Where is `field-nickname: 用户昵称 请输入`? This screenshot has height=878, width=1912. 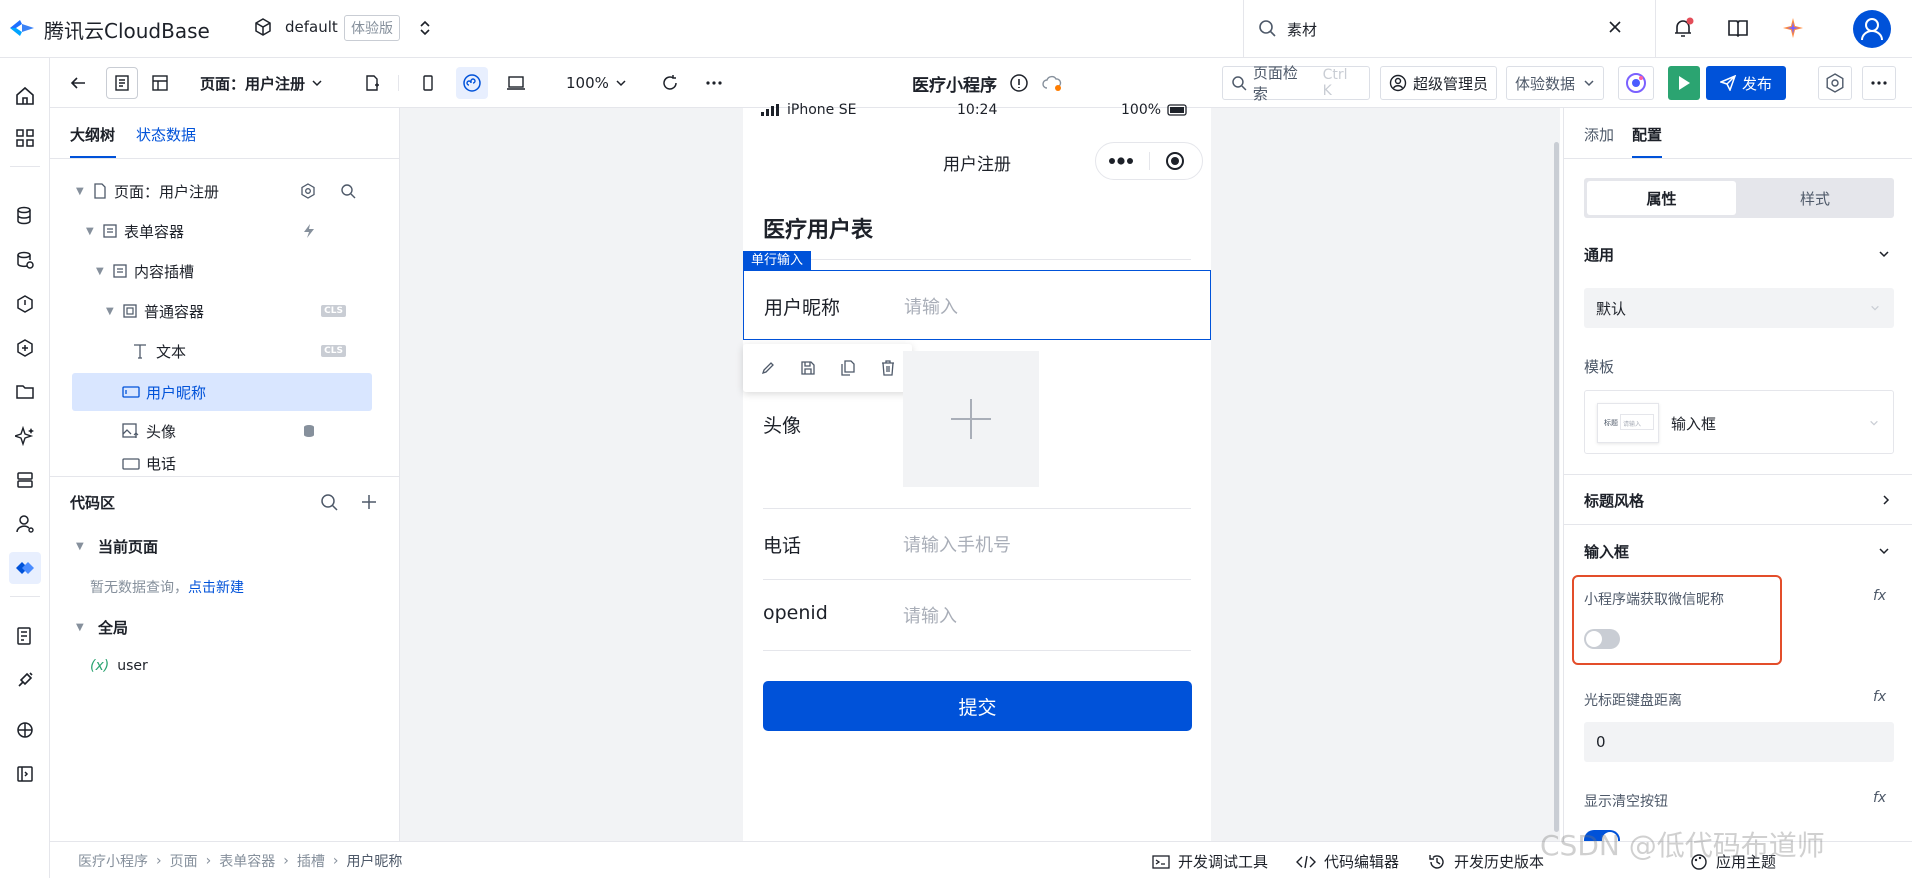
field-nickname: 用户昵称 请输入 is located at coordinates (977, 305).